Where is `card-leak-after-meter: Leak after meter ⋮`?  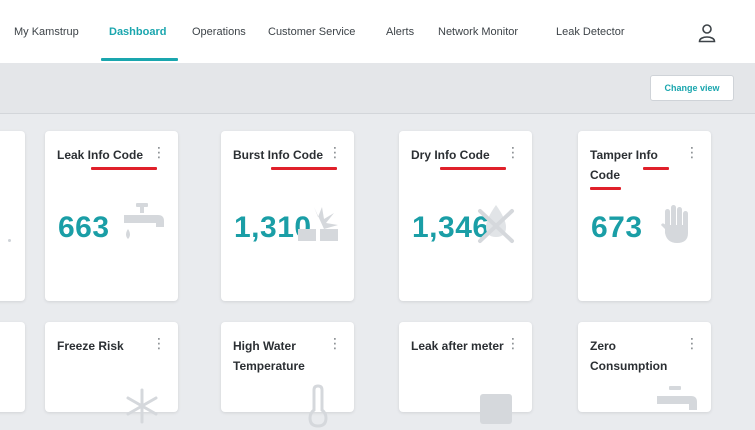
card-leak-after-meter: Leak after meter ⋮ is located at coordinates (465, 373).